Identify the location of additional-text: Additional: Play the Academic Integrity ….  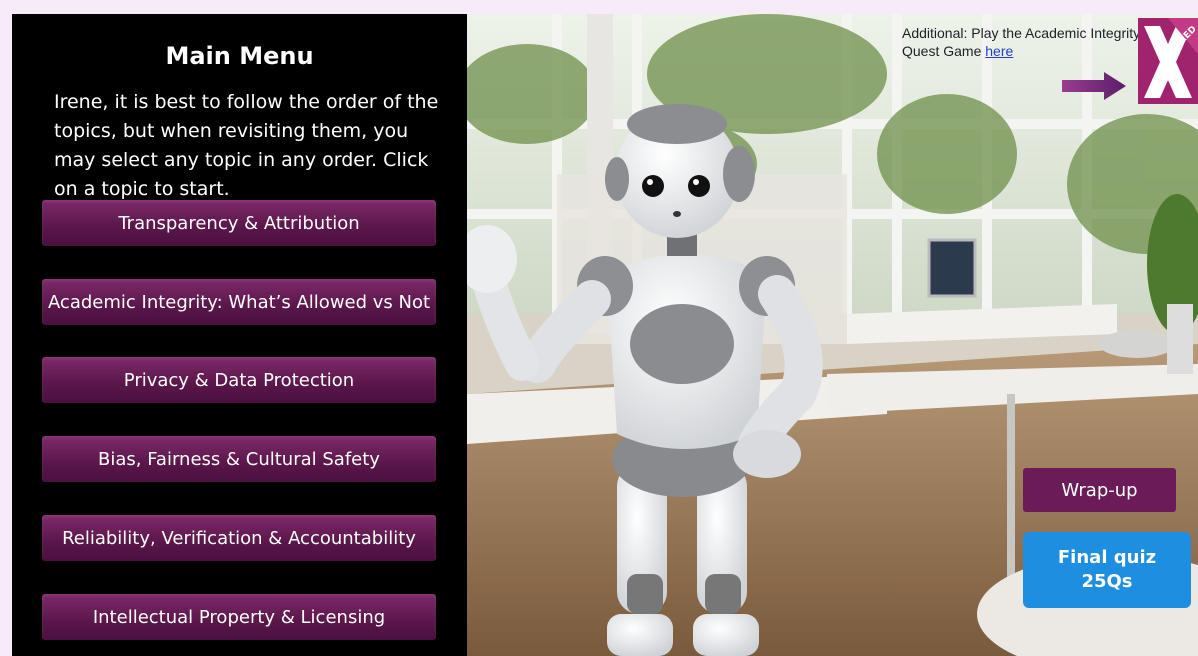
(1021, 42).